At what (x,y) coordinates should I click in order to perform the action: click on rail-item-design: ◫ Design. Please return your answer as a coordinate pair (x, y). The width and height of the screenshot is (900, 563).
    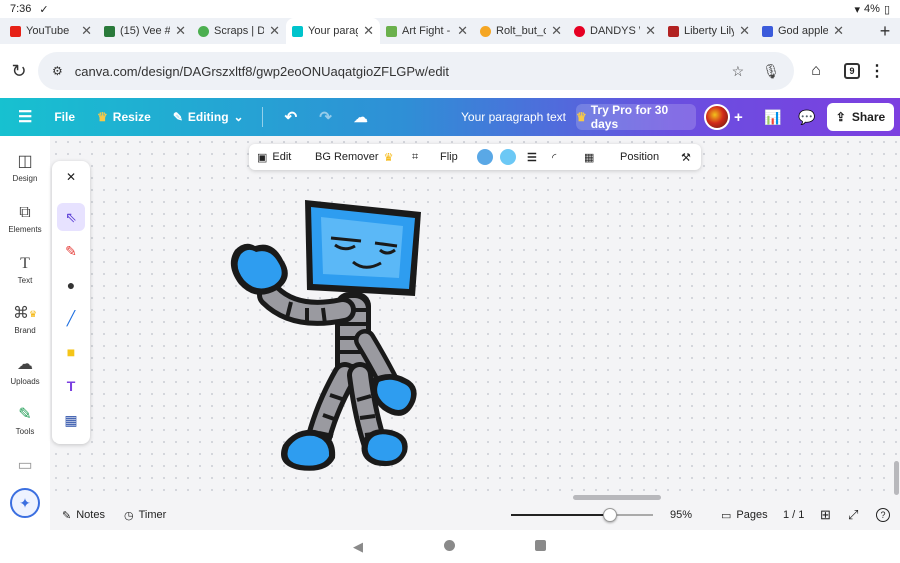
    Looking at the image, I should click on (25, 167).